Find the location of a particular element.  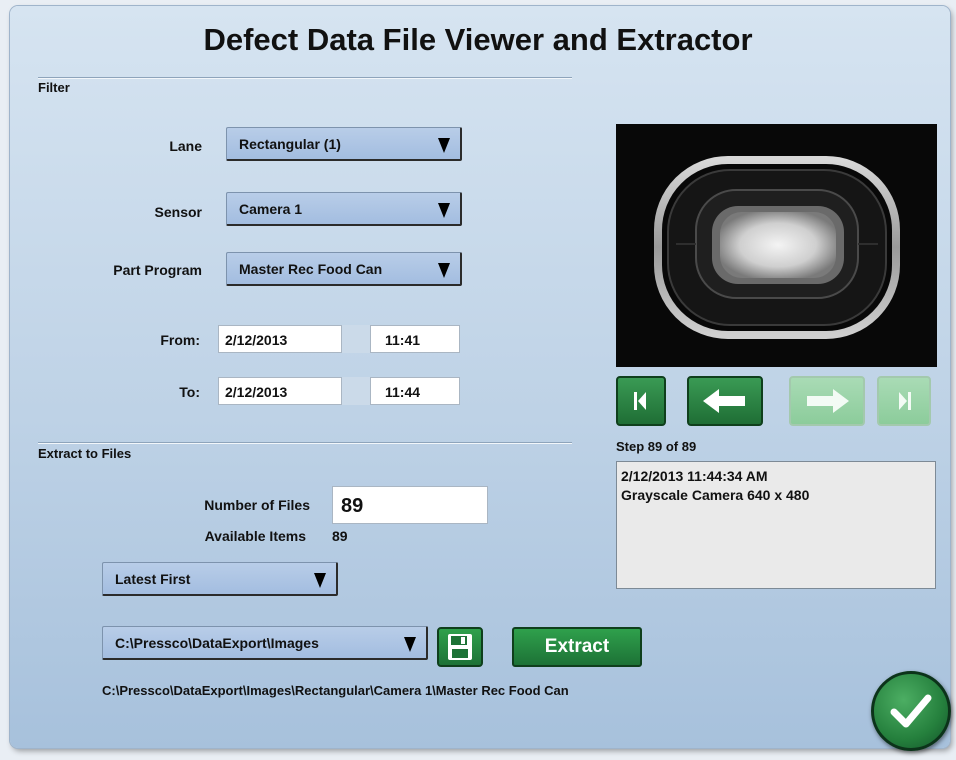

first-step-button is located at coordinates (641, 401).